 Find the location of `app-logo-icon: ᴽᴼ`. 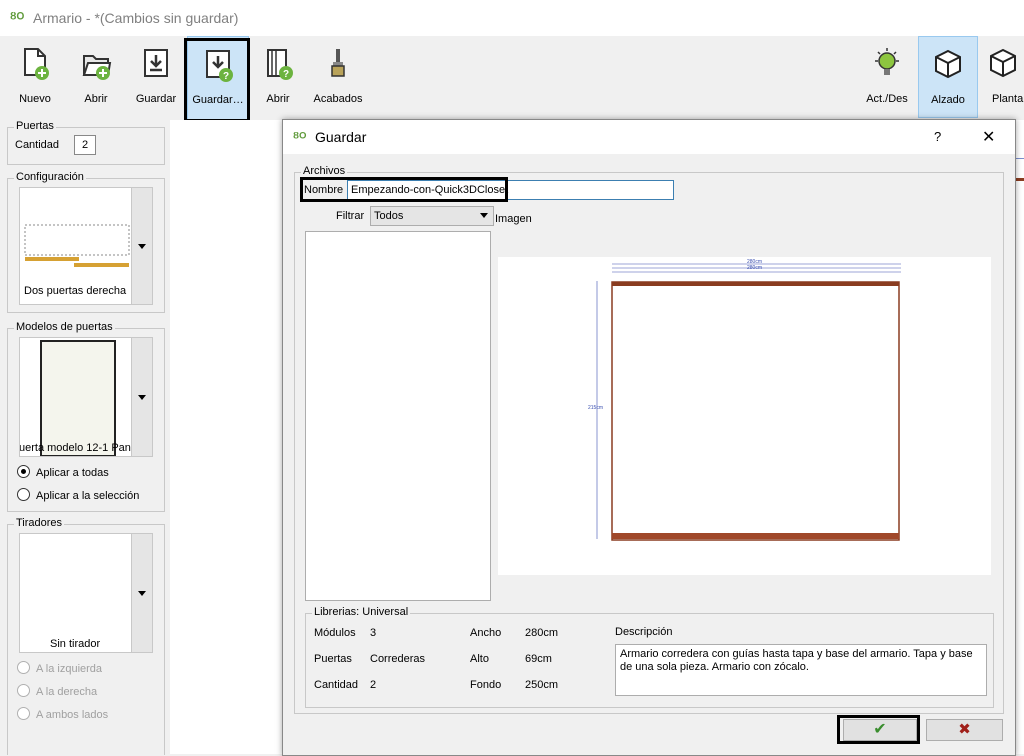

app-logo-icon: ᴽᴼ is located at coordinates (17, 18).